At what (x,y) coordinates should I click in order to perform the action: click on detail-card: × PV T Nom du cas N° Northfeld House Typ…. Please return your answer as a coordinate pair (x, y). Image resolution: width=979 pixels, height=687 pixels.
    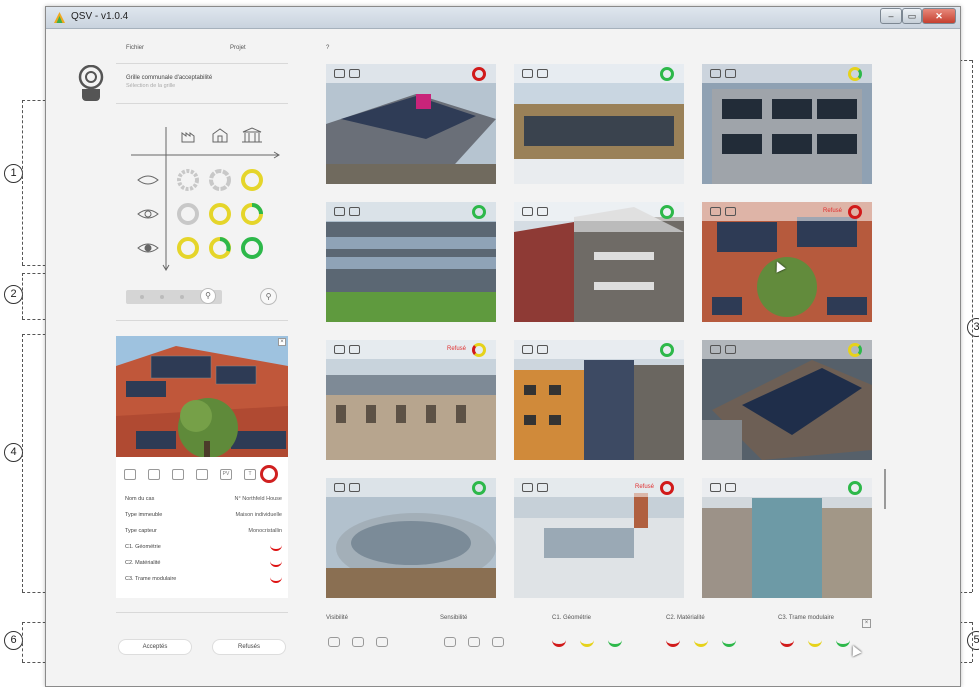
    Looking at the image, I should click on (202, 467).